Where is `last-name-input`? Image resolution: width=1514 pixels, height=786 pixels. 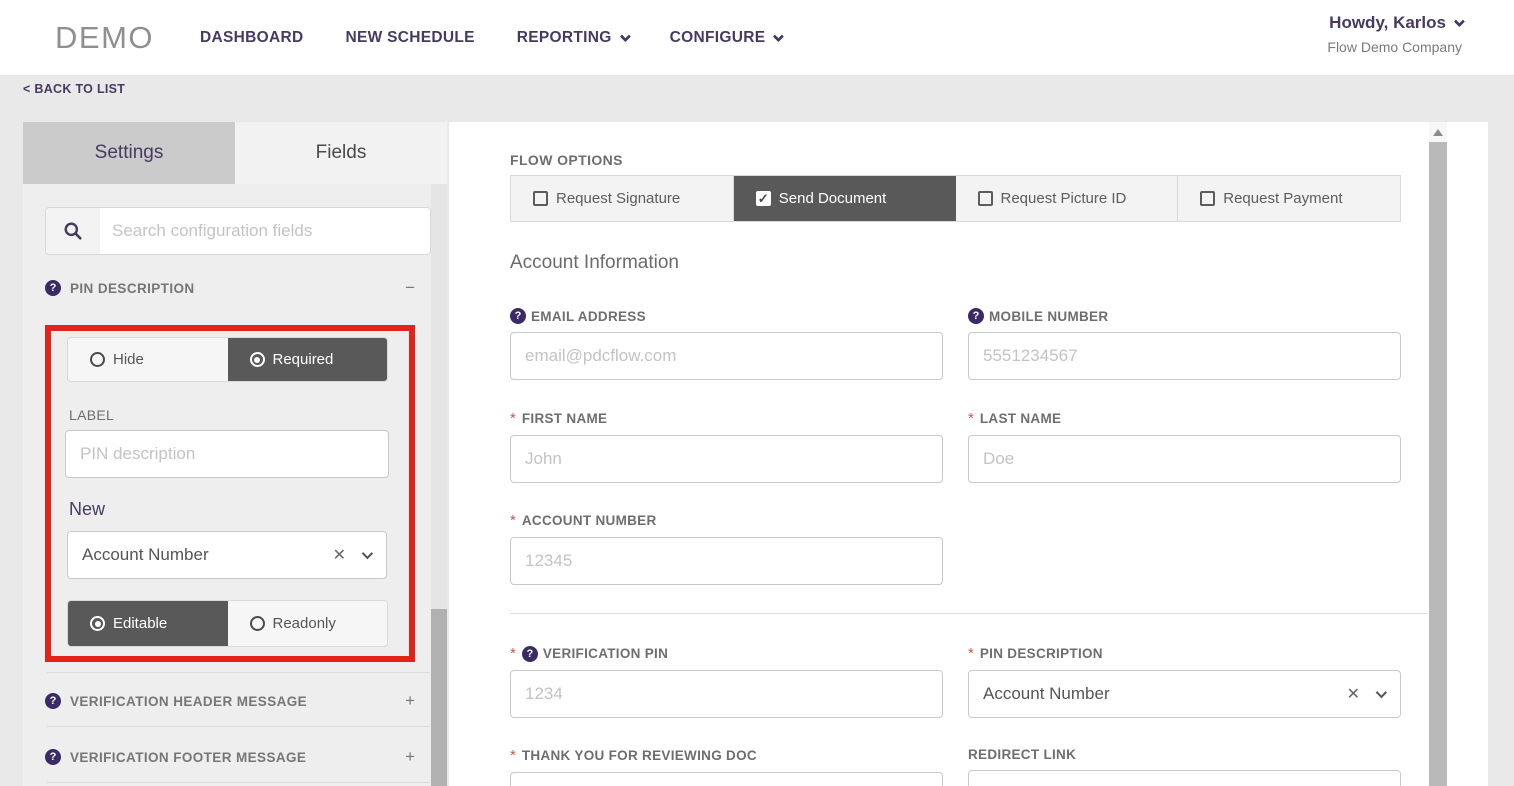 last-name-input is located at coordinates (1184, 459).